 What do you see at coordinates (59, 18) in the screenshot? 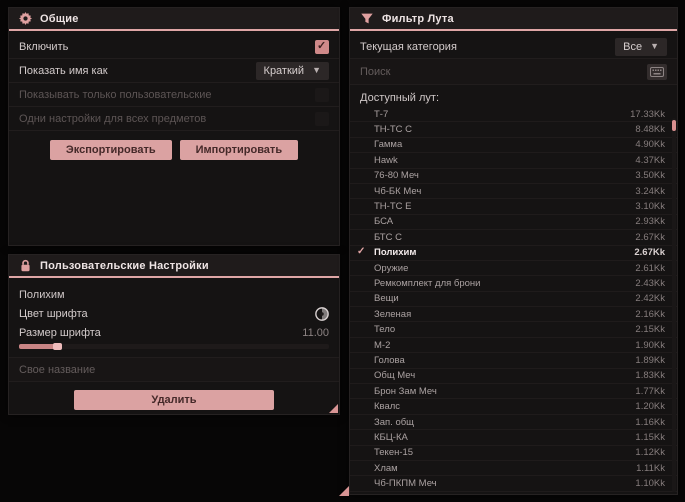
I see `general-title: Общие` at bounding box center [59, 18].